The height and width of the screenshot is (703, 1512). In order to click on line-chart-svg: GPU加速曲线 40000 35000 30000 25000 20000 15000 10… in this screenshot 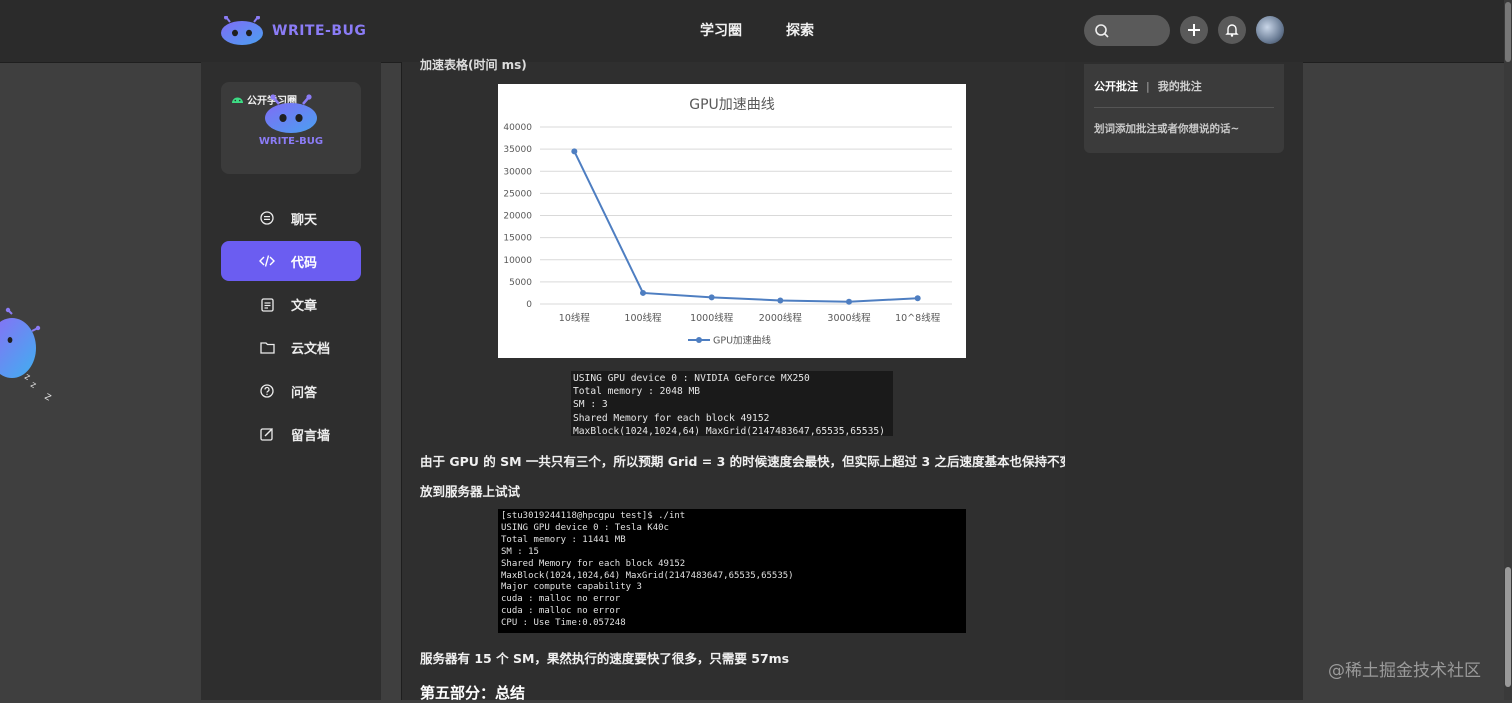, I will do `click(727, 222)`.